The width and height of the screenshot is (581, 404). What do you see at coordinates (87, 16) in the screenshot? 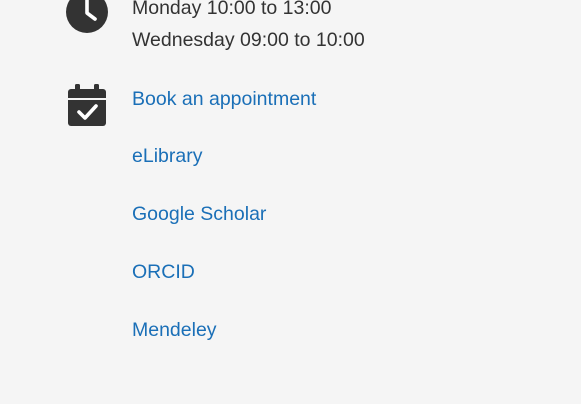
I see `clock-icon` at bounding box center [87, 16].